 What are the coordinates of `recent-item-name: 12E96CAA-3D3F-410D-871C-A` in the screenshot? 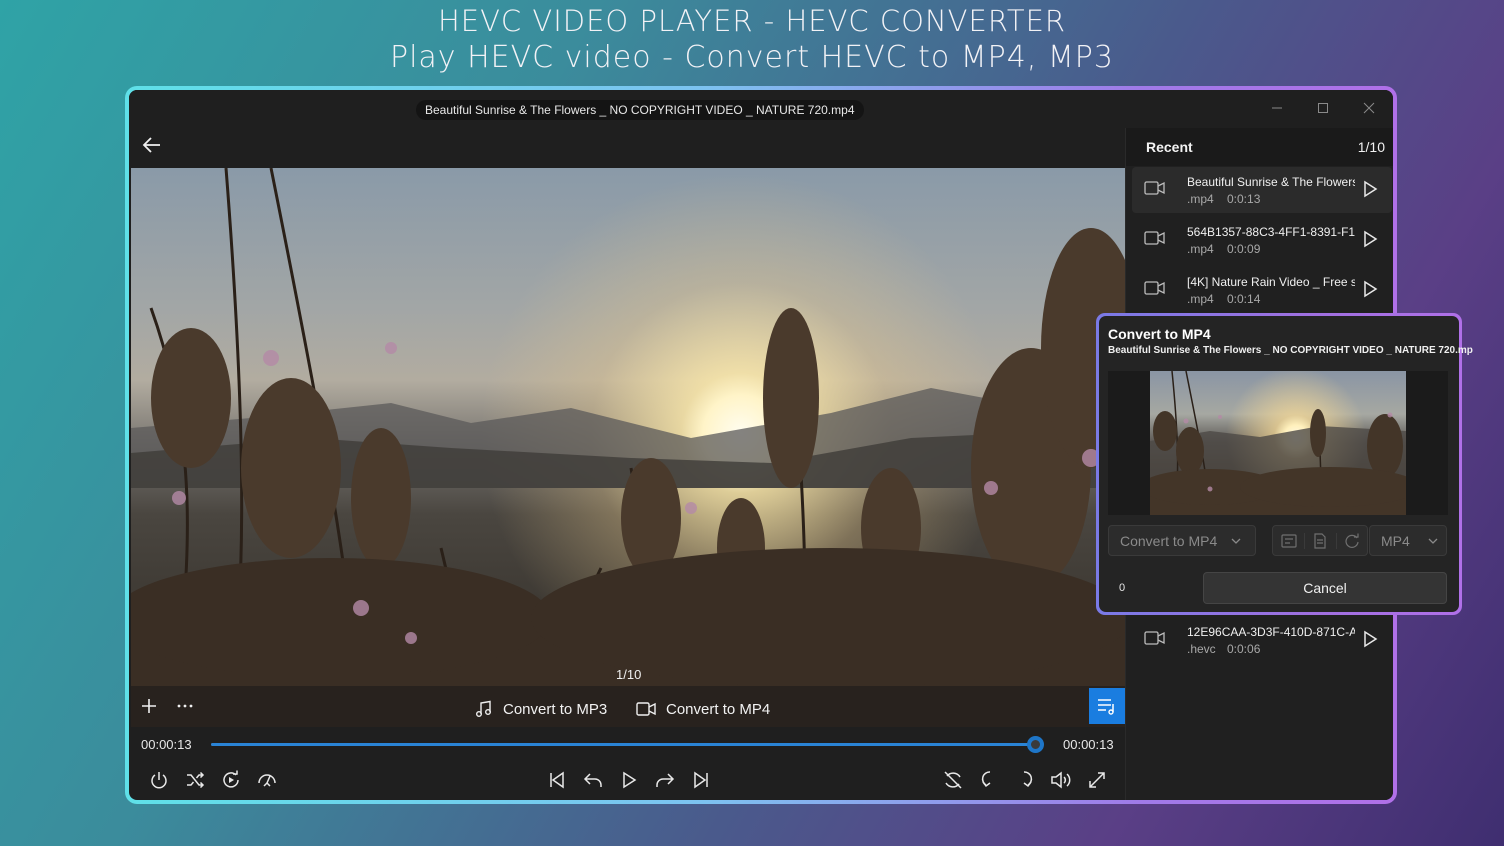 It's located at (1271, 632).